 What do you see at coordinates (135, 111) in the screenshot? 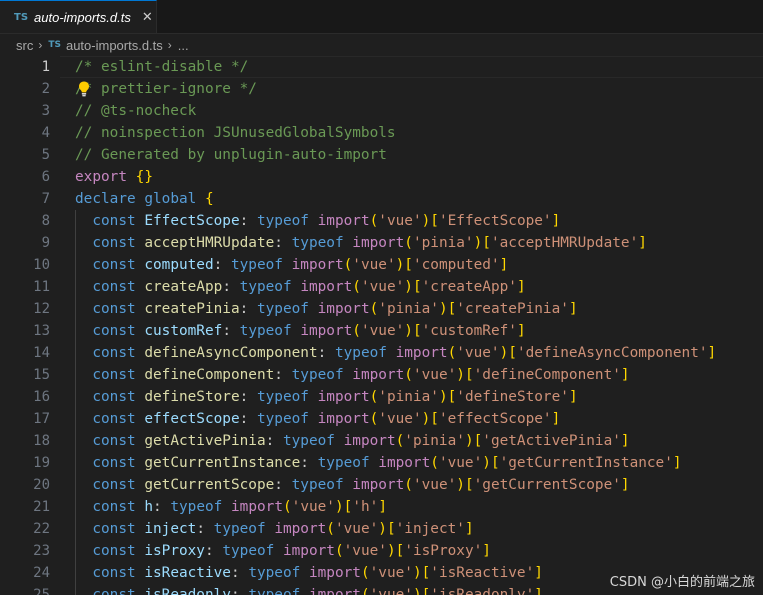
I see `code-text: // @ts-nocheck` at bounding box center [135, 111].